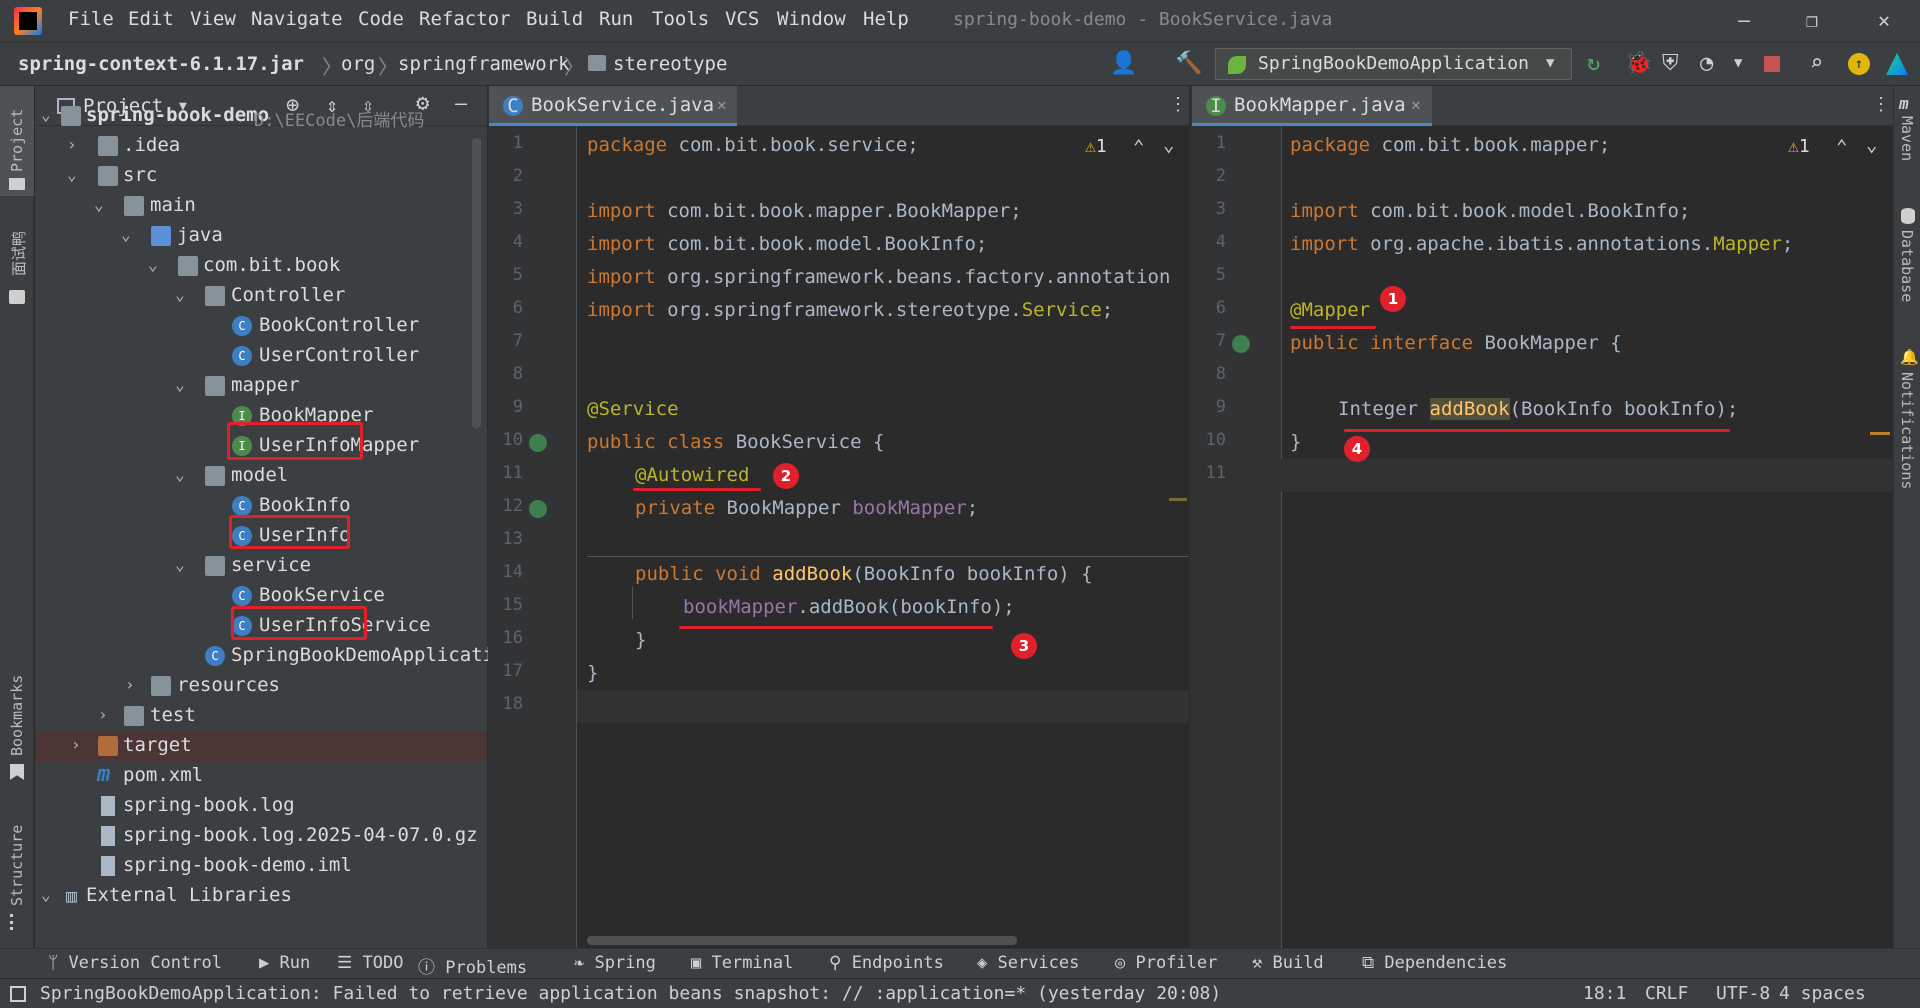 The height and width of the screenshot is (1008, 1920). What do you see at coordinates (1538, 409) in the screenshot?
I see `code-line-9: Integer addBook(BookInfo bookInfo);` at bounding box center [1538, 409].